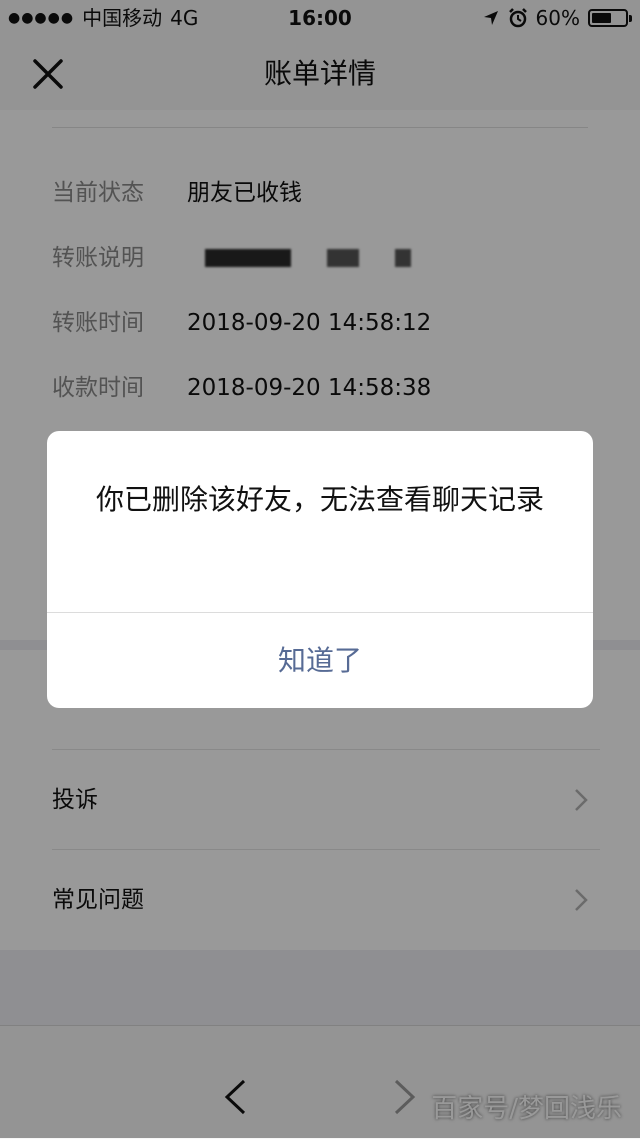 The width and height of the screenshot is (640, 1139). Describe the element at coordinates (319, 499) in the screenshot. I see `dialog-message: 你已删除该好友，无法查看聊天记录` at that location.